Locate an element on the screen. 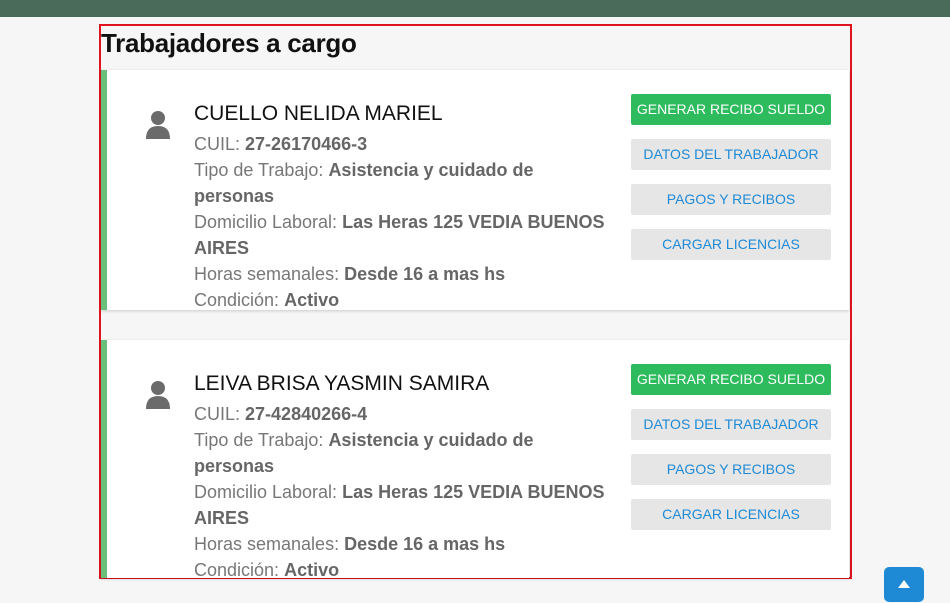 This screenshot has width=950, height=603. worker-name: LEIVA BRISA YASMIN SAMIRA is located at coordinates (342, 383).